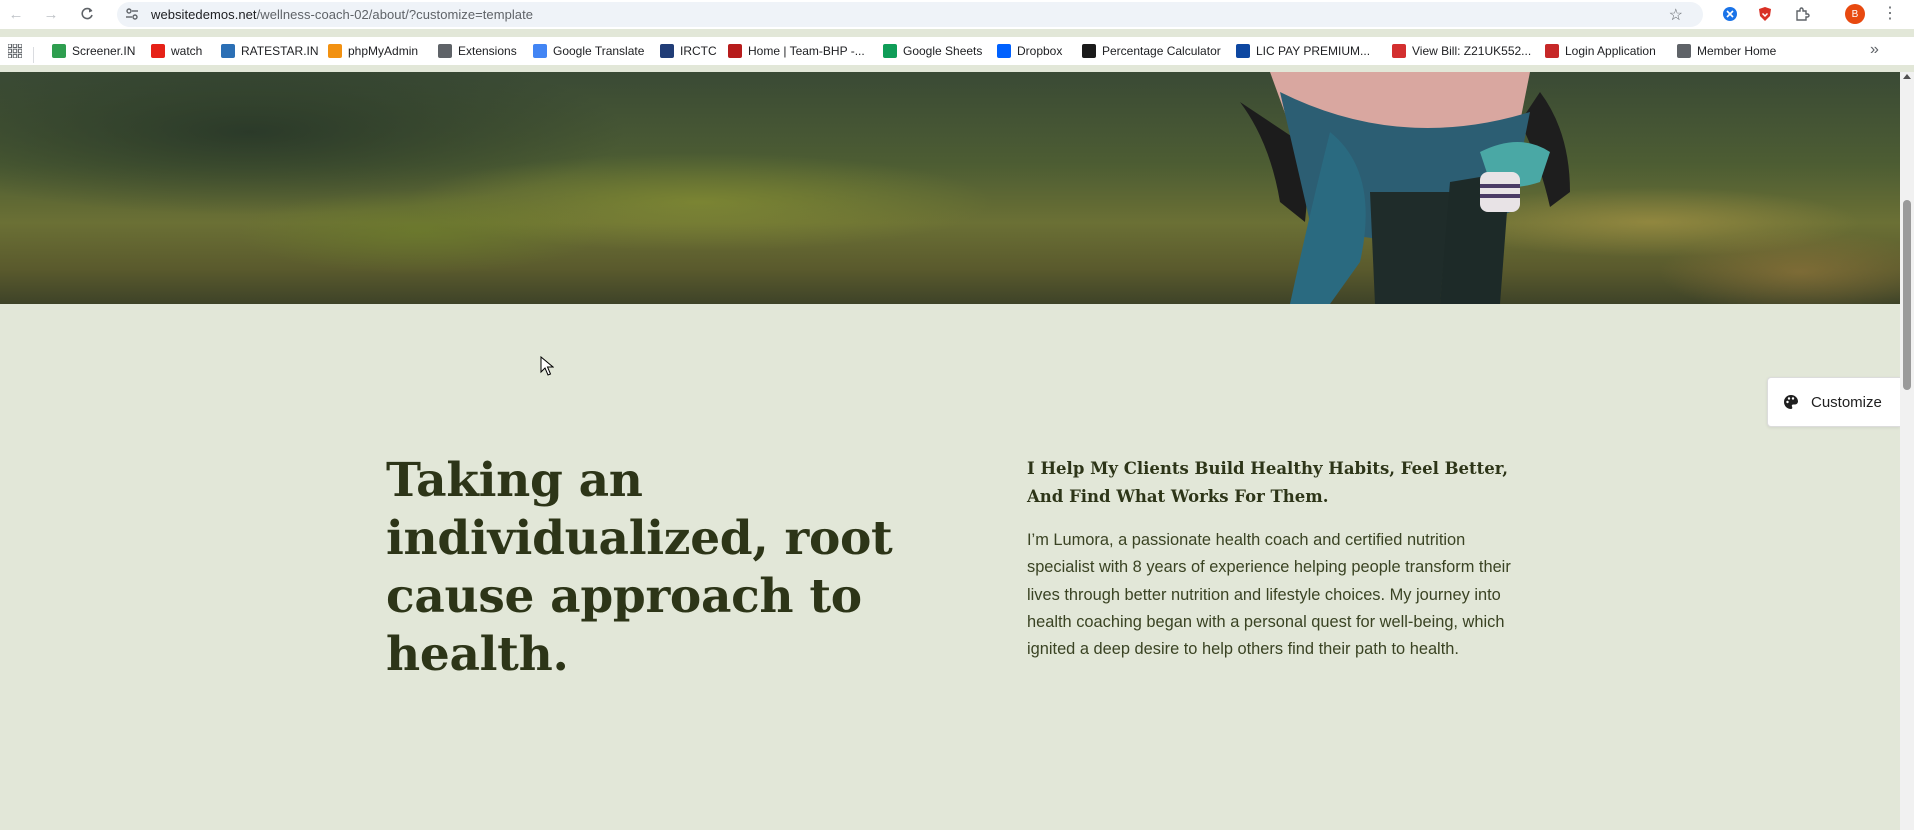  What do you see at coordinates (59, 51) in the screenshot?
I see `screener-icon` at bounding box center [59, 51].